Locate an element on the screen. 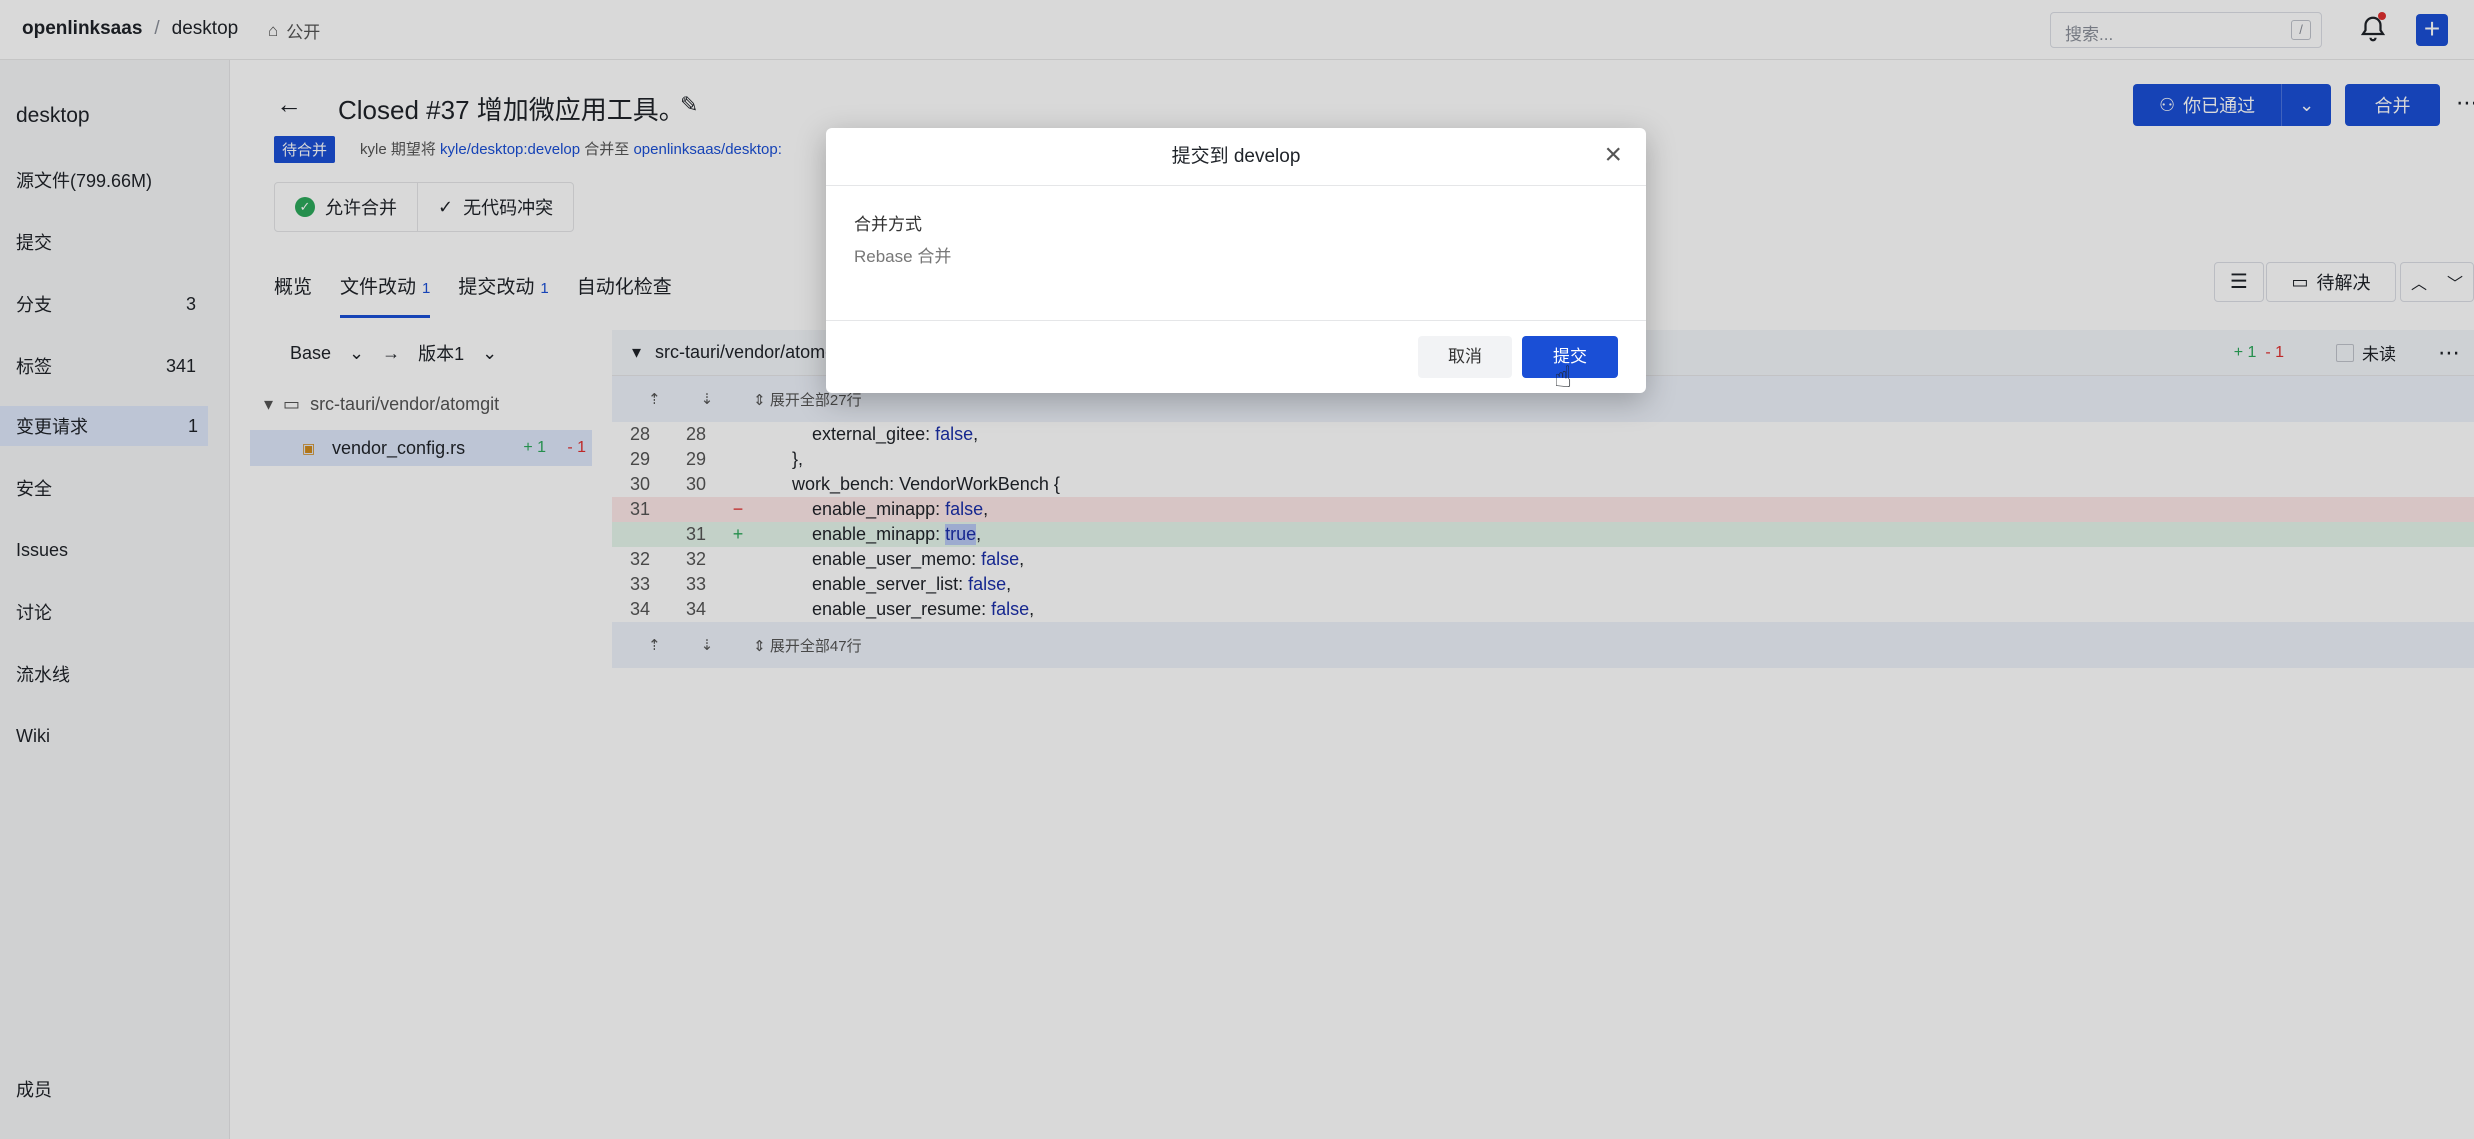 The width and height of the screenshot is (2474, 1139). dialog-title: 提交到 develop is located at coordinates (1236, 157).